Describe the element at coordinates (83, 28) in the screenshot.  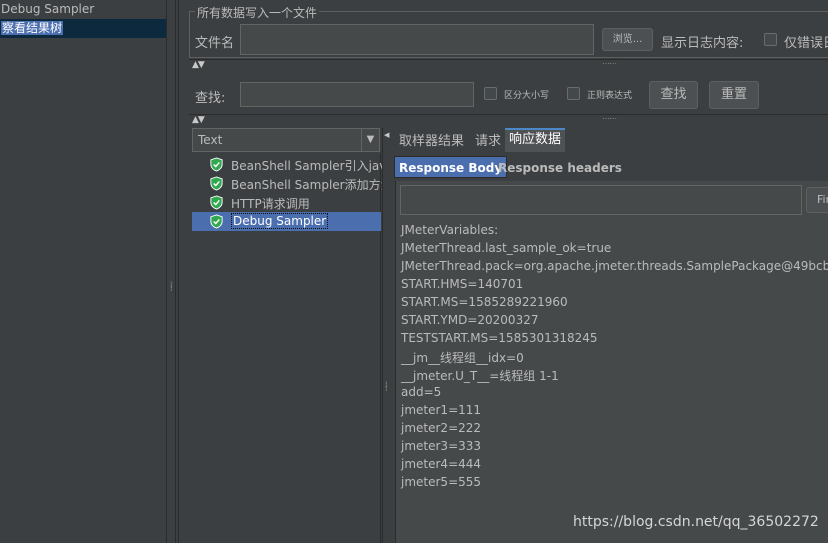
I see `tree-item-view-results-tree: 察看结果树` at that location.